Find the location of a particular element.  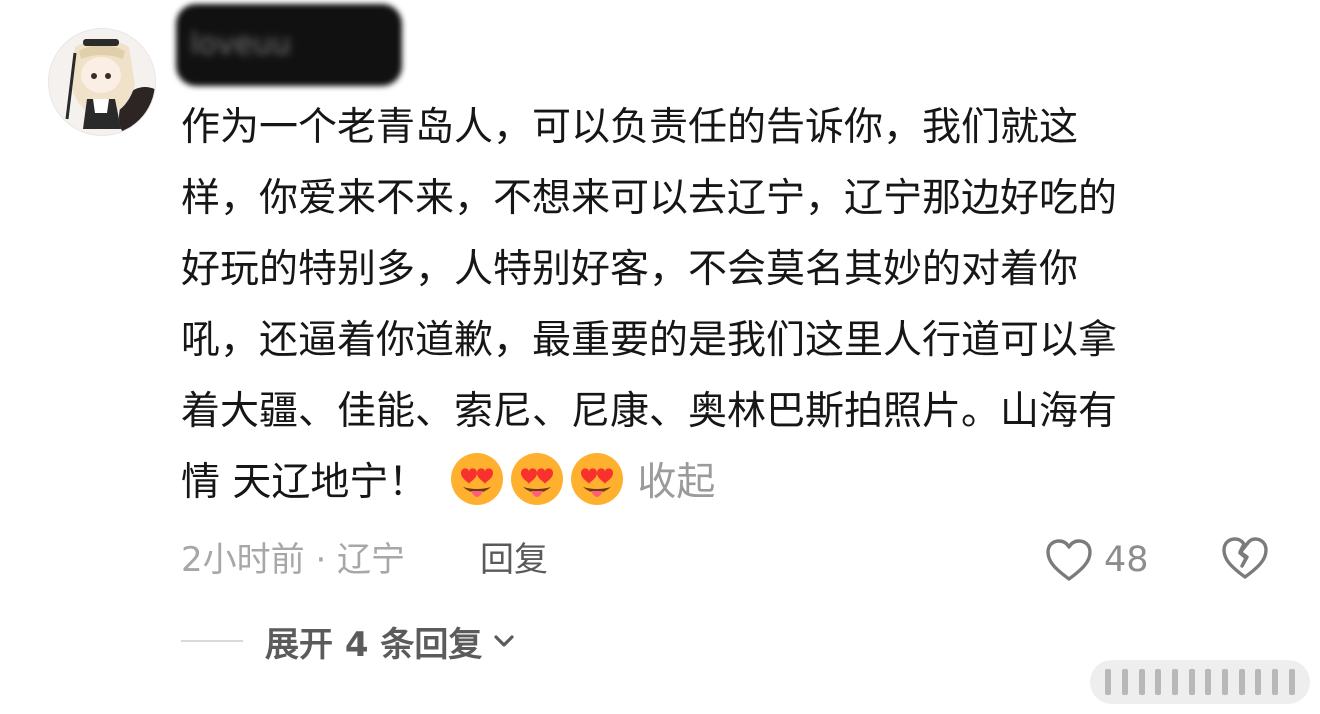

expand-replies-row: 展开 4 条回复 is located at coordinates (348, 641).